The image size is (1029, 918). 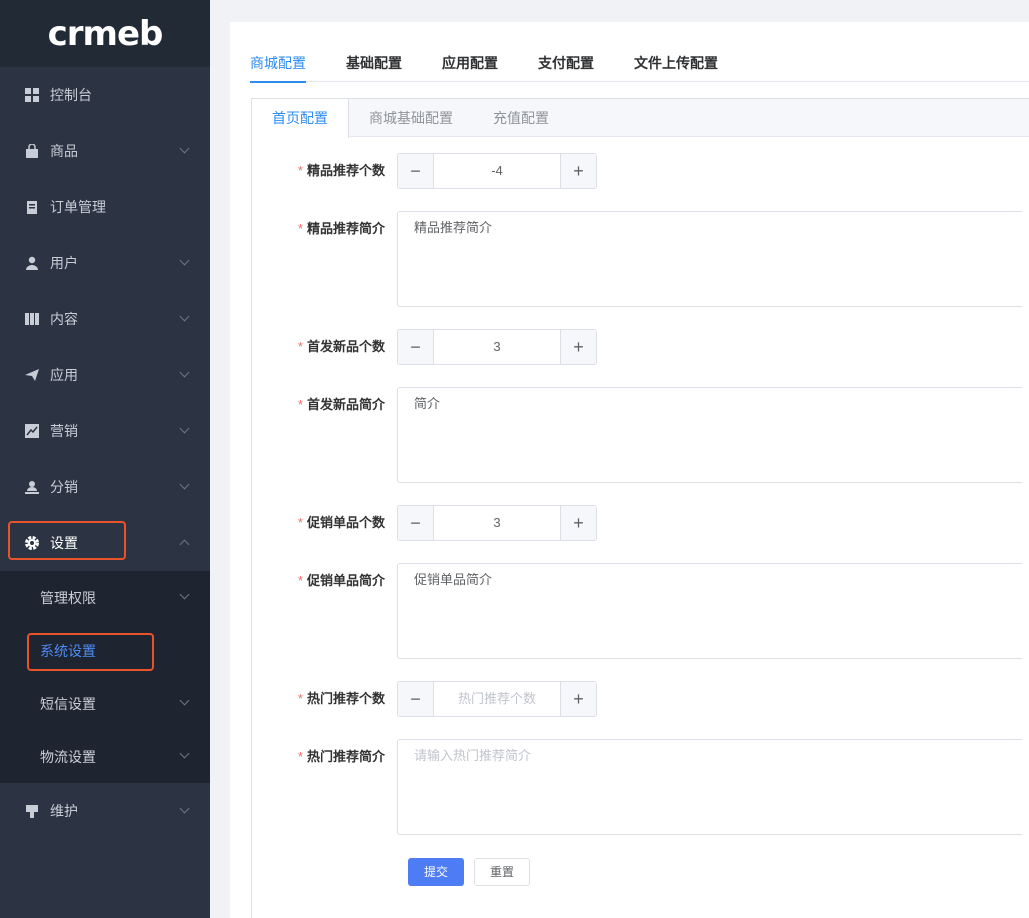 I want to click on form-label: * 热门推荐简介, so click(x=341, y=756).